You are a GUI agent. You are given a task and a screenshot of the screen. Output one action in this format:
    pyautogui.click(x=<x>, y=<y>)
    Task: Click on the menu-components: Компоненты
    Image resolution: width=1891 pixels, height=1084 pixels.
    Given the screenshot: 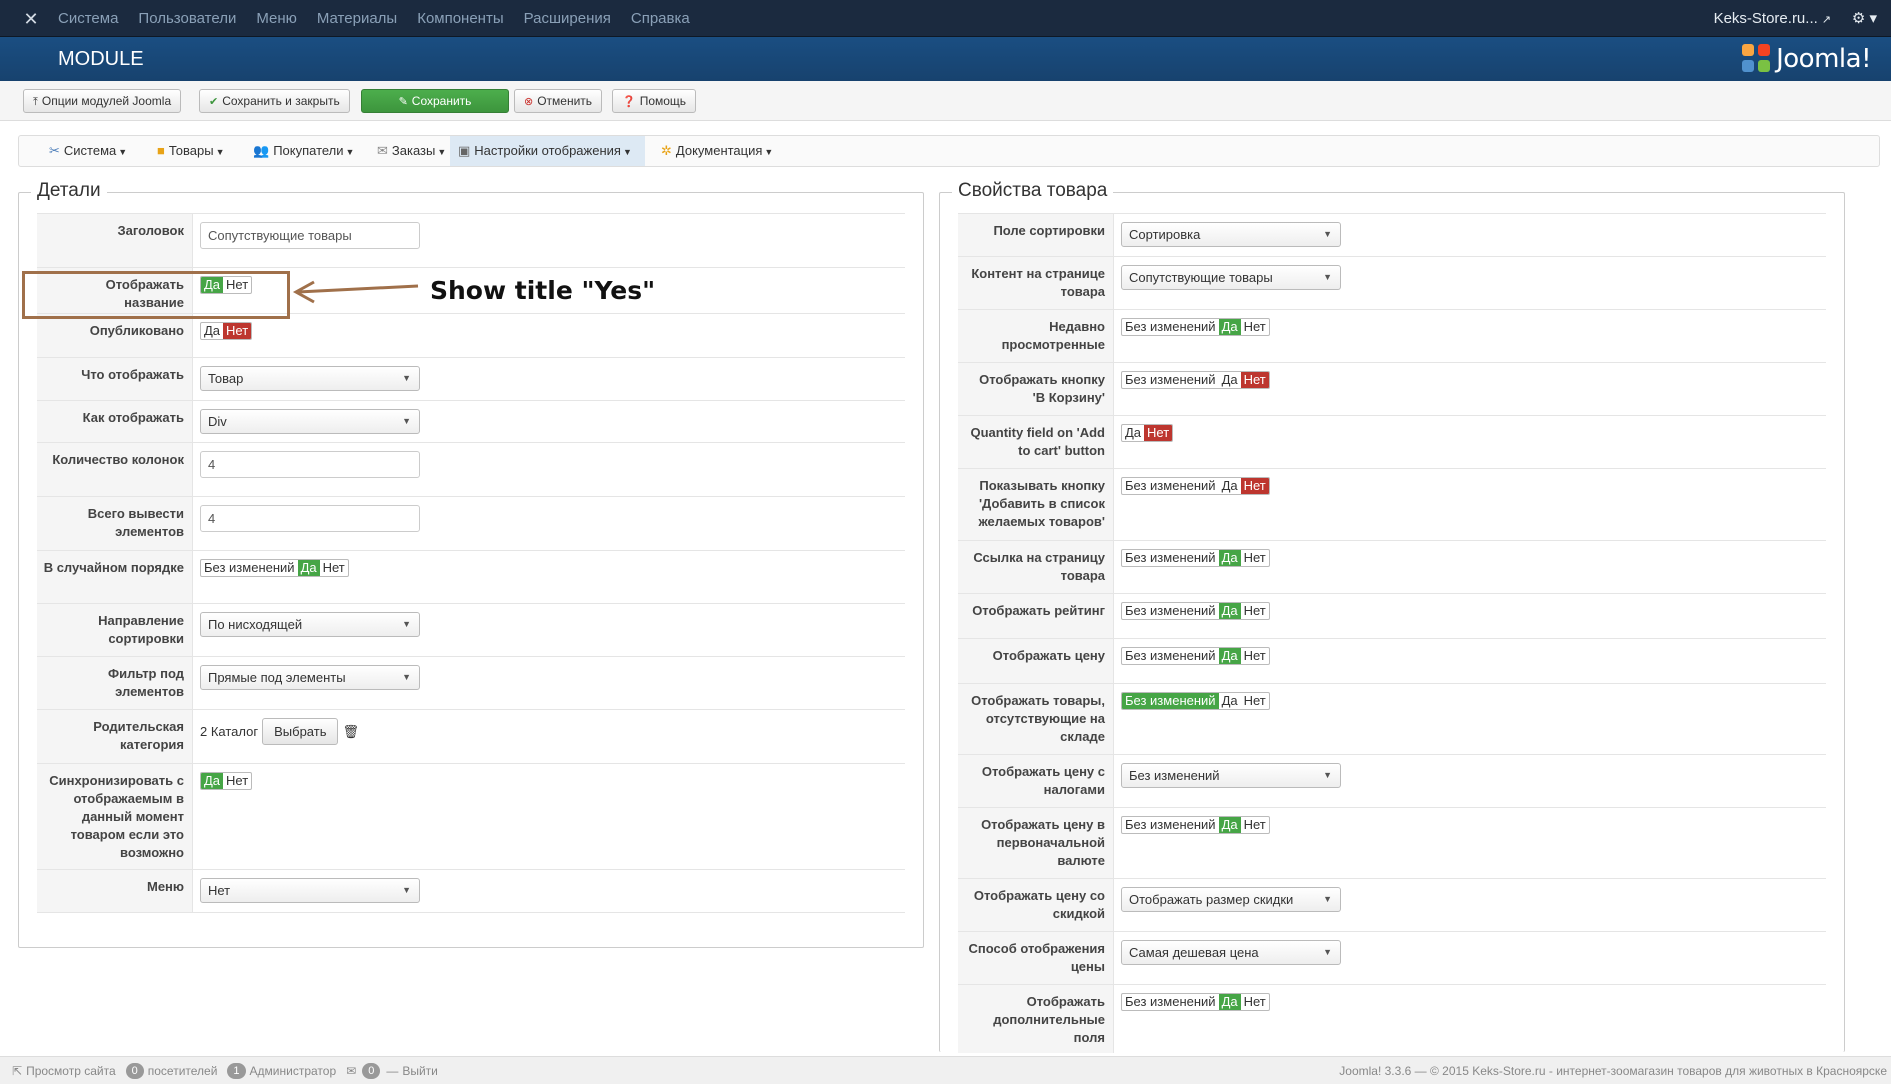 What is the action you would take?
    pyautogui.click(x=460, y=18)
    